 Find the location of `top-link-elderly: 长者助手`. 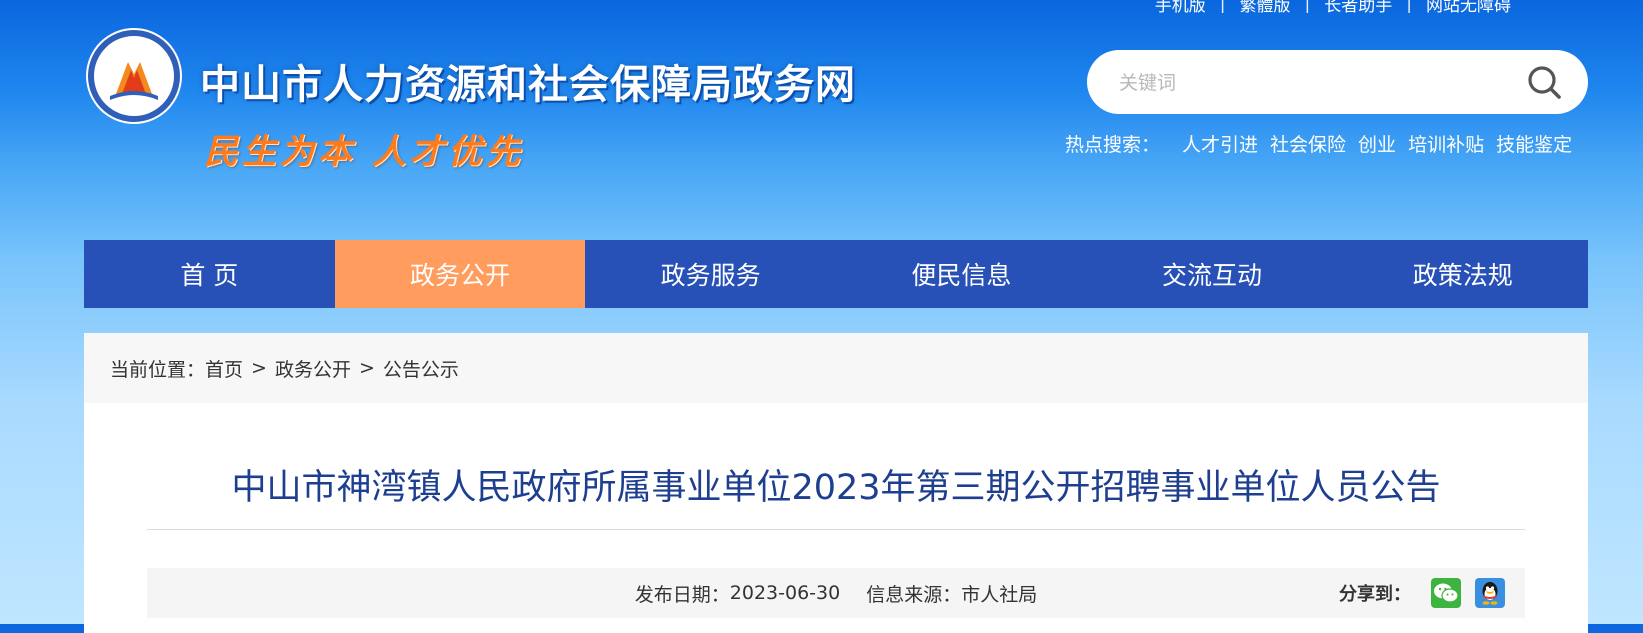

top-link-elderly: 长者助手 is located at coordinates (1358, 8).